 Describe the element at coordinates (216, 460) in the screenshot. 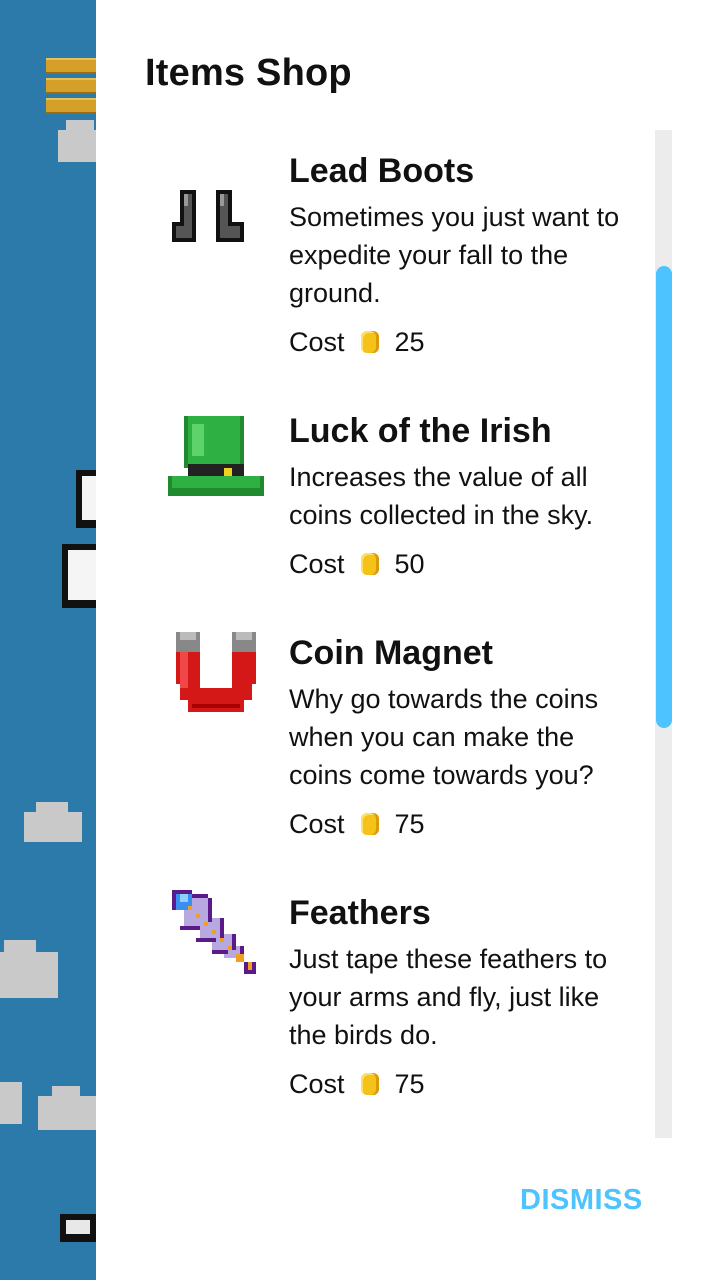

I see `leprechaun-hat-icon` at that location.